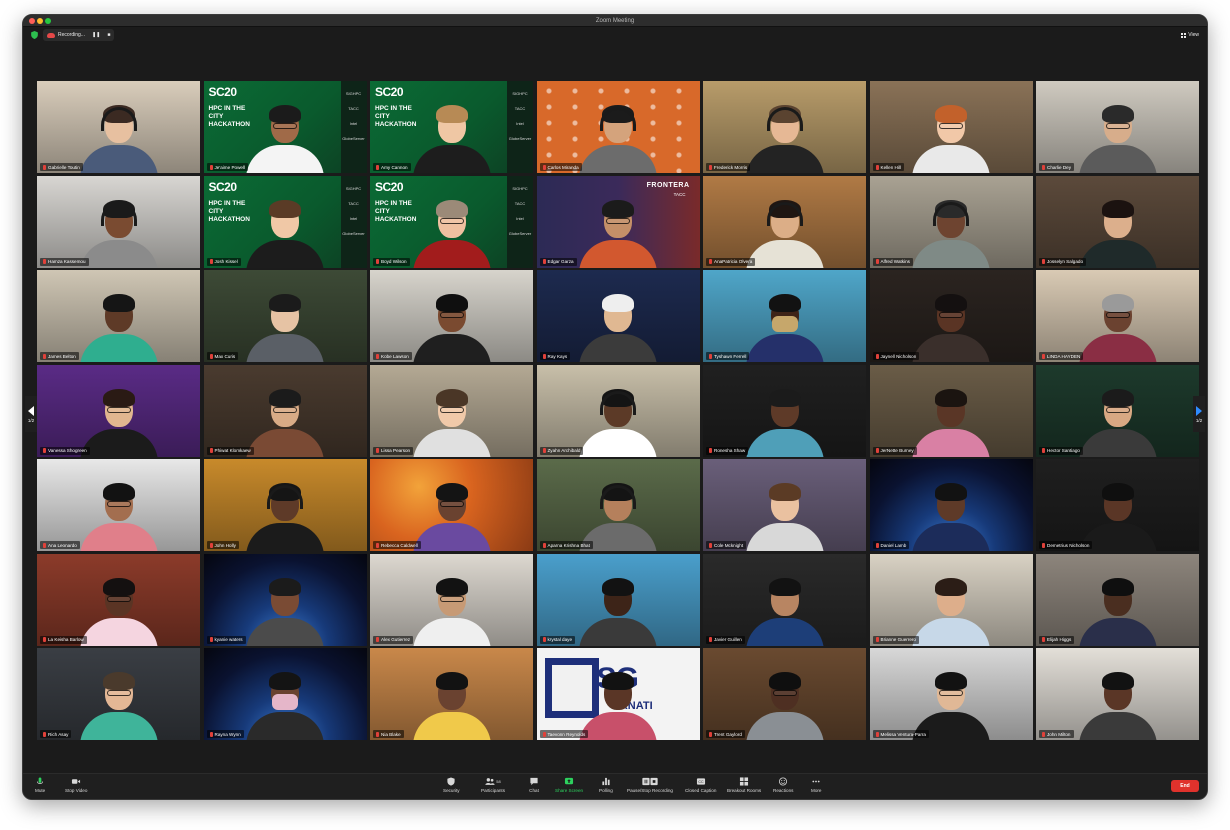 Image resolution: width=1230 pixels, height=830 pixels. What do you see at coordinates (451, 410) in the screenshot?
I see `video-tile: Lissa Pearson` at bounding box center [451, 410].